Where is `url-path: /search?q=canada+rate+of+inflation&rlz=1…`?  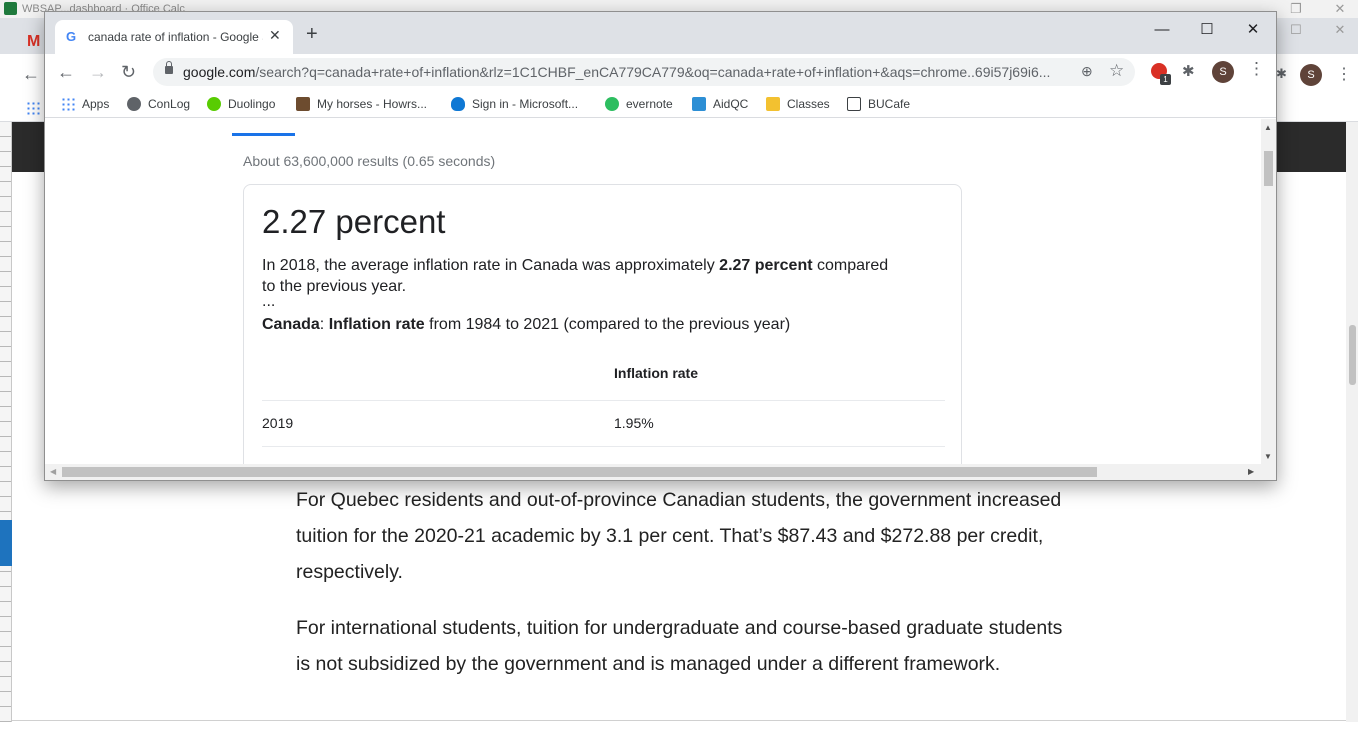
url-path: /search?q=canada+rate+of+inflation&rlz=1… is located at coordinates (653, 72).